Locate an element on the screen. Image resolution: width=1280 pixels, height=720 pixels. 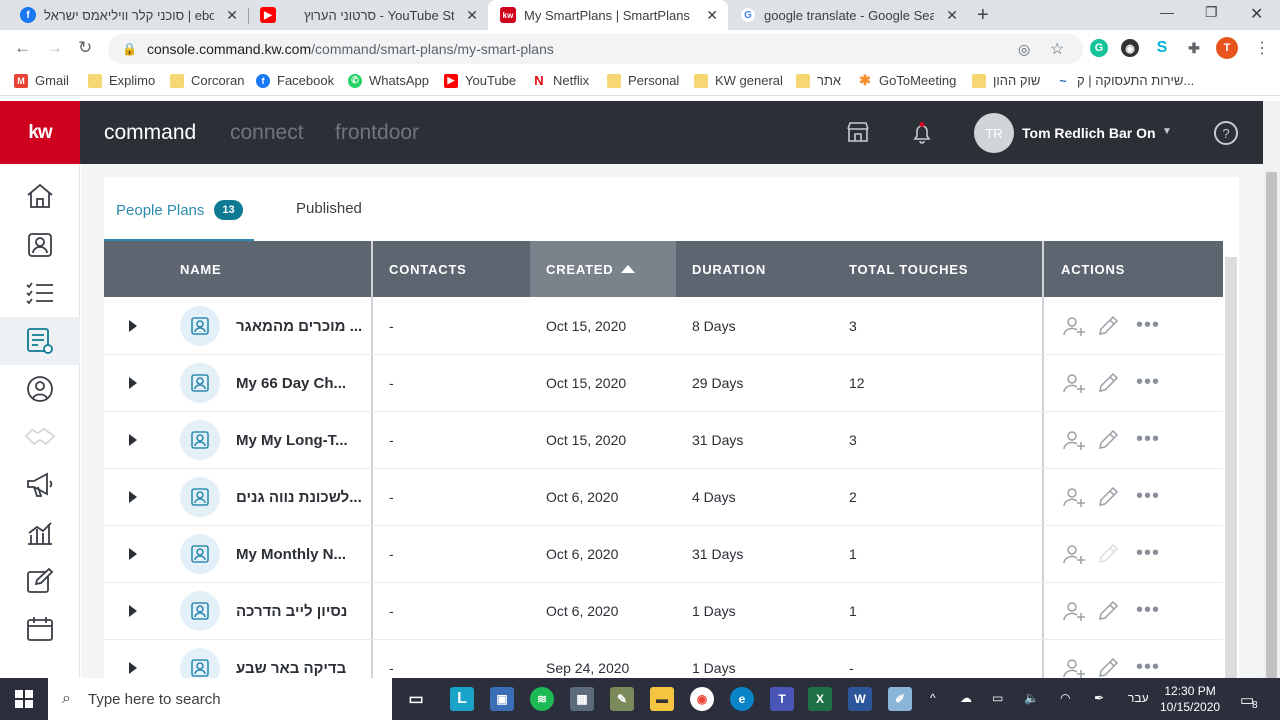
bookmark-folder: שוק ההון is located at coordinates (1006, 80).